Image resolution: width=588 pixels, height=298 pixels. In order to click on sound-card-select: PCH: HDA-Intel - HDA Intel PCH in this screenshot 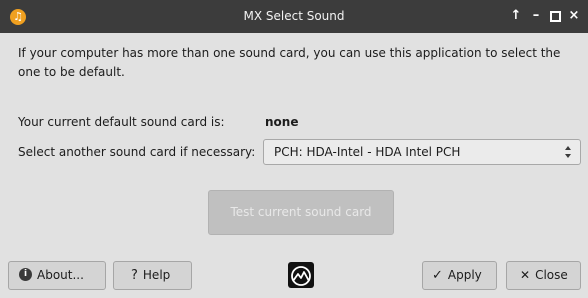, I will do `click(422, 152)`.